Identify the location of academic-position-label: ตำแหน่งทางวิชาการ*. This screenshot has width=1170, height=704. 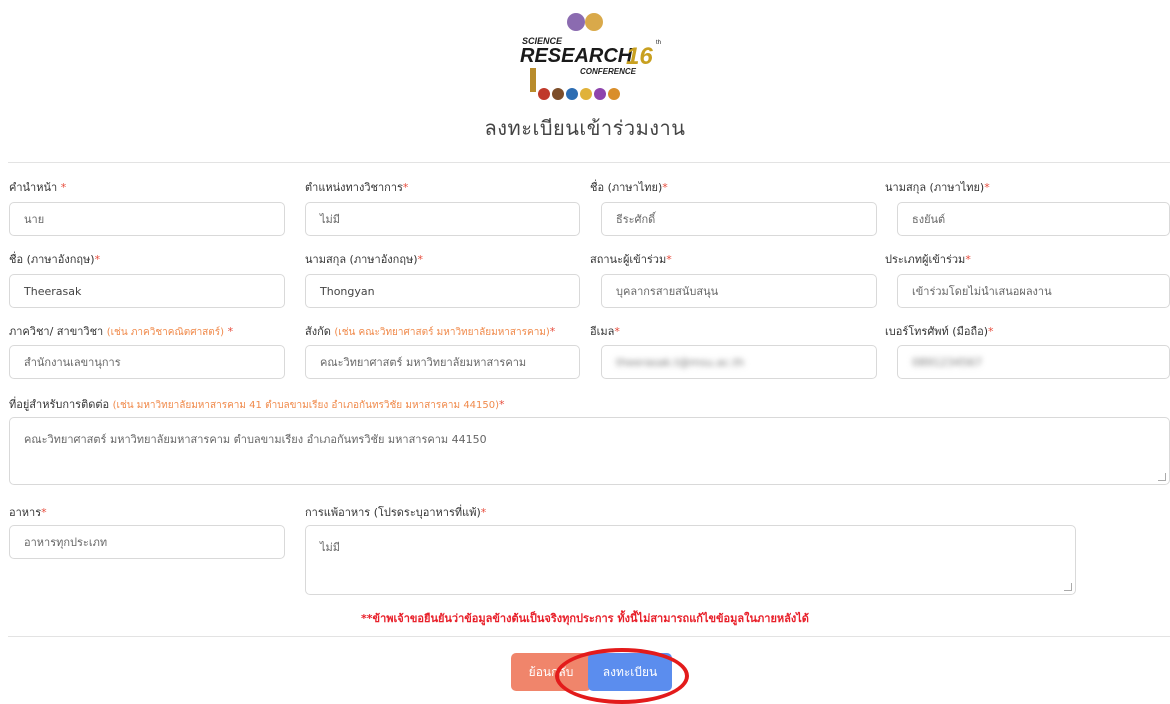
(357, 187).